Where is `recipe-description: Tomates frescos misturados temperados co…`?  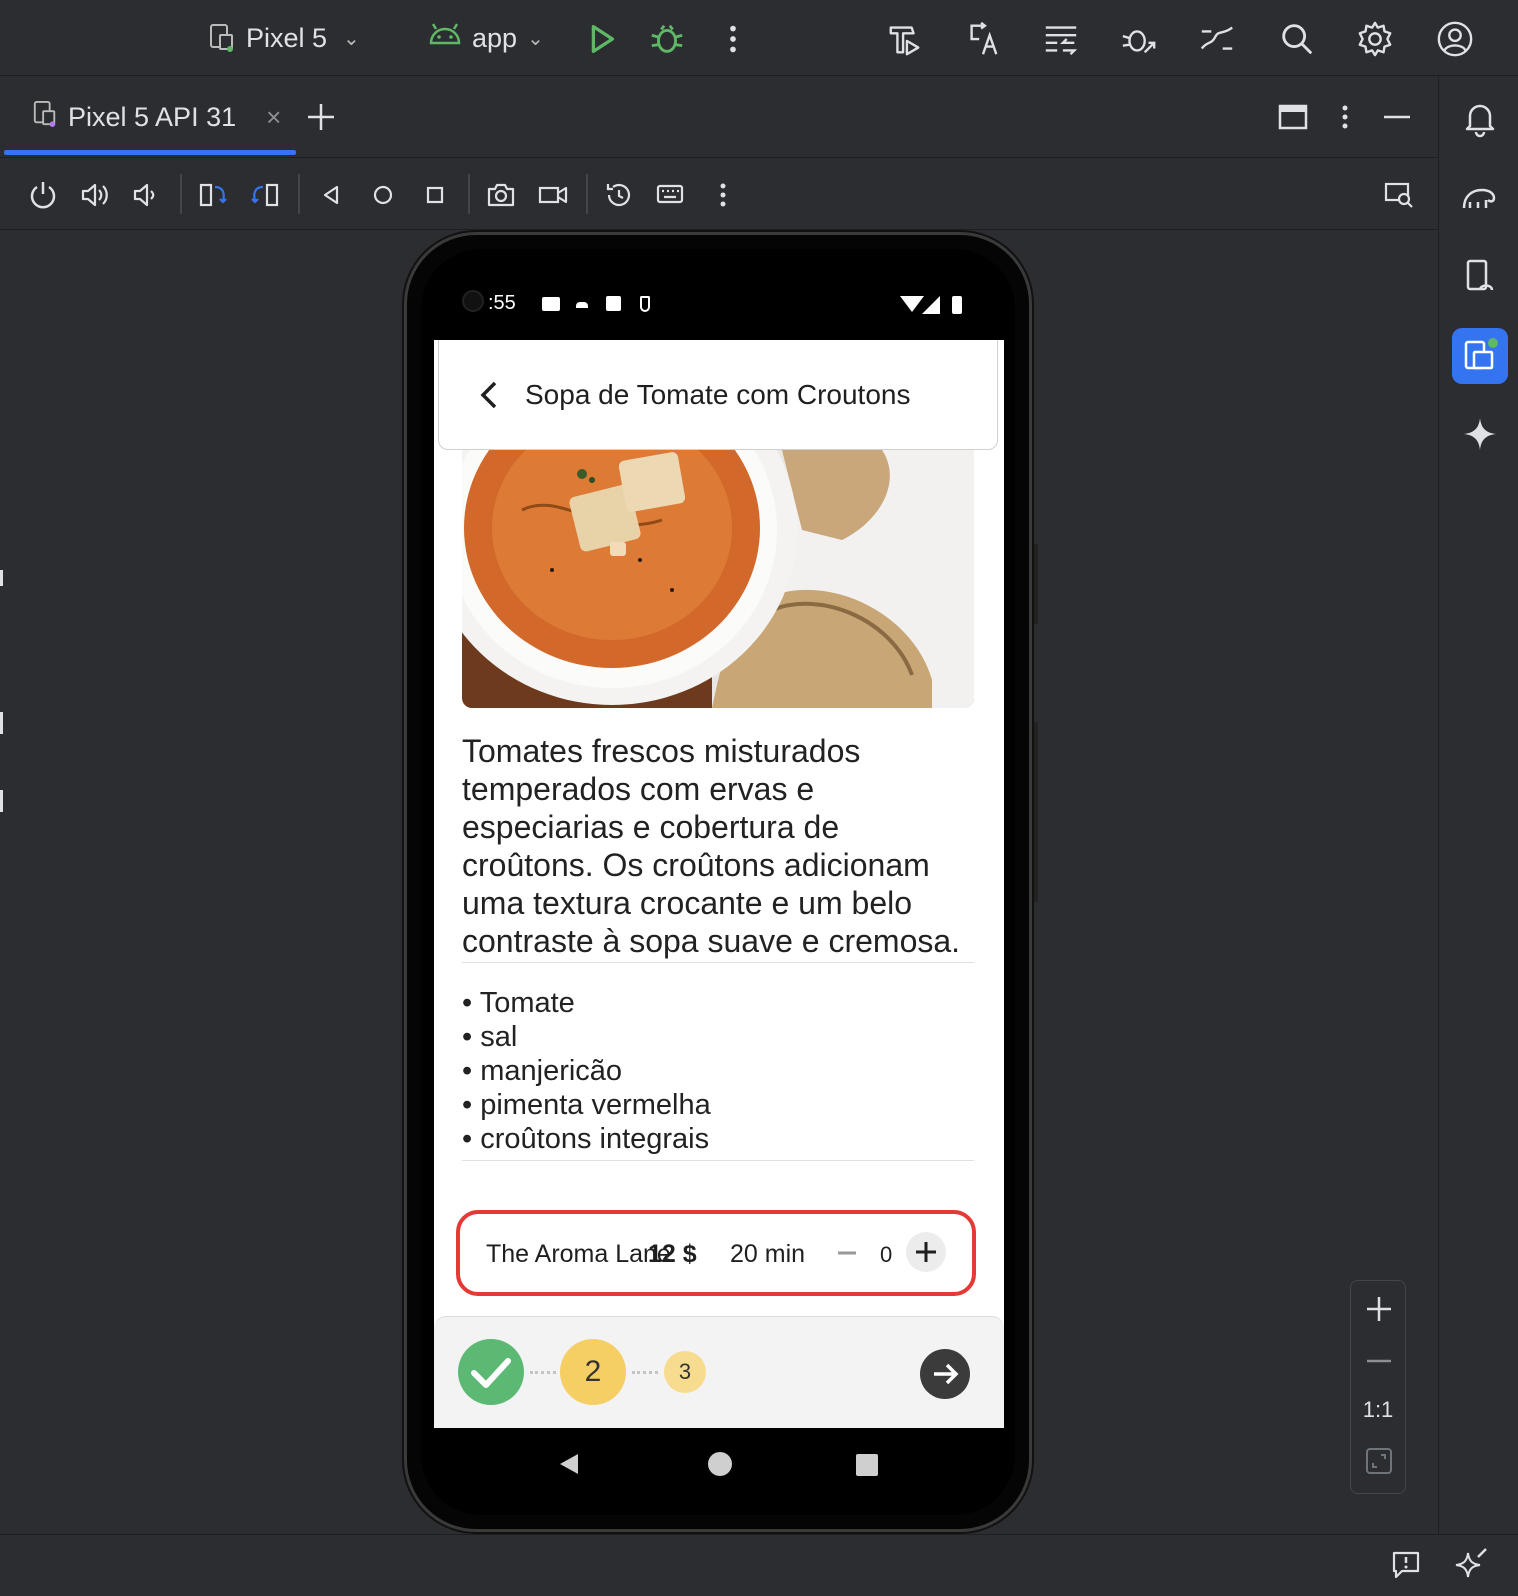 recipe-description: Tomates frescos misturados temperados co… is located at coordinates (711, 846).